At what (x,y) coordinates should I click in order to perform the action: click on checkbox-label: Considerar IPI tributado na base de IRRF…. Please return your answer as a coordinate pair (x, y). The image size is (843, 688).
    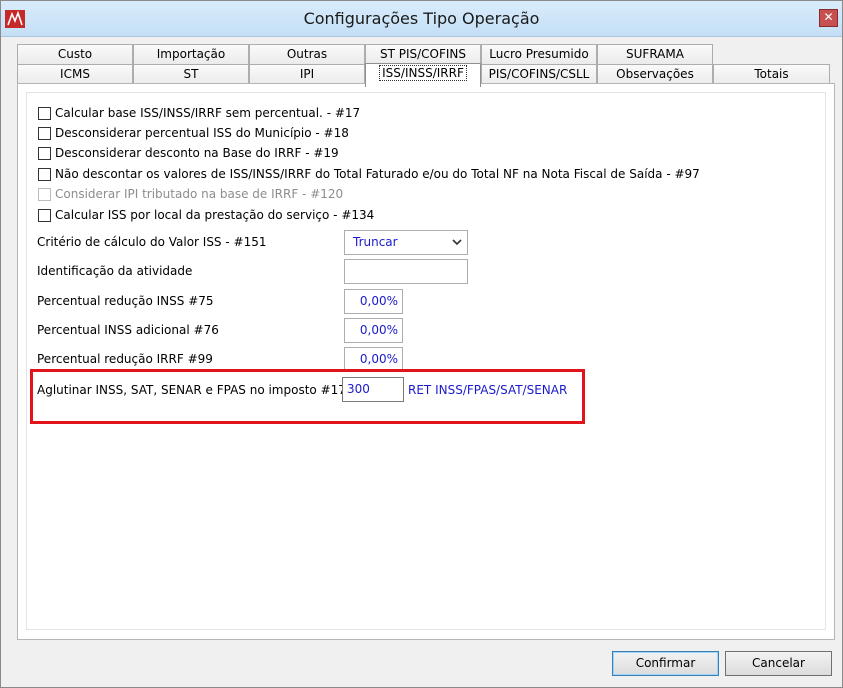
    Looking at the image, I should click on (199, 194).